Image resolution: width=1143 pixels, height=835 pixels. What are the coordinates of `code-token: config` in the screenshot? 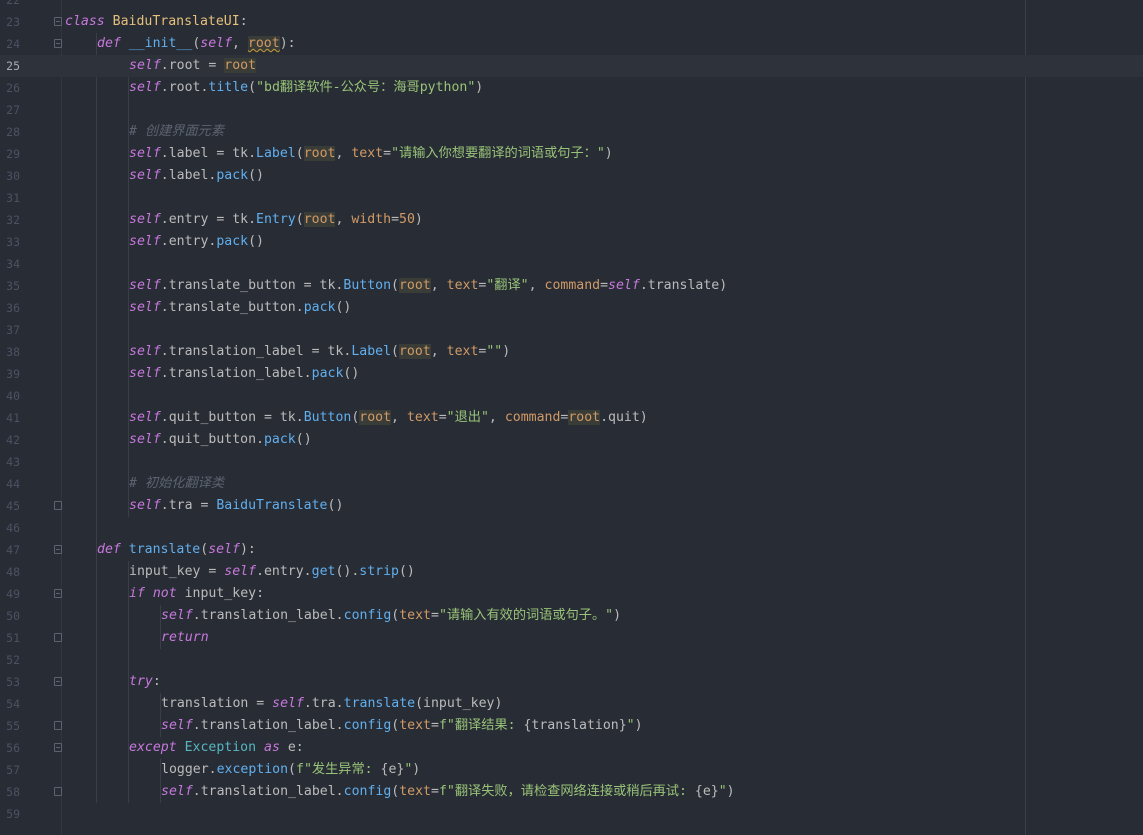 It's located at (367, 791).